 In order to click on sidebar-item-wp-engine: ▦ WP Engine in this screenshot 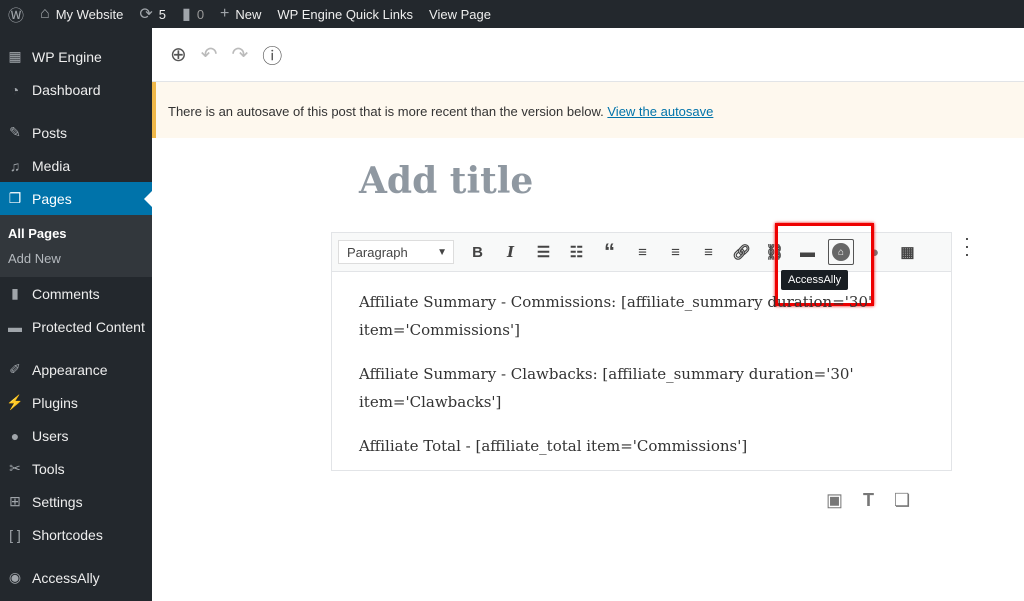, I will do `click(76, 56)`.